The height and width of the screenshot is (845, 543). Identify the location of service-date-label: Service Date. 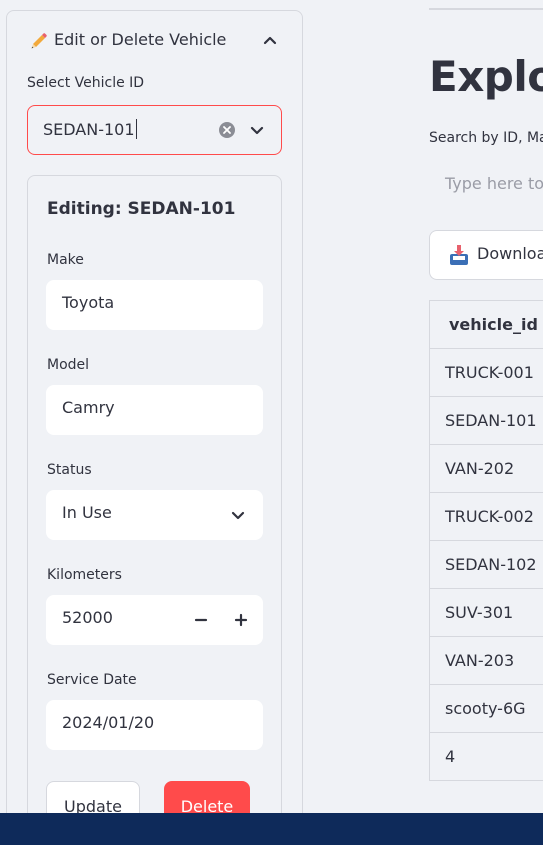
(92, 680).